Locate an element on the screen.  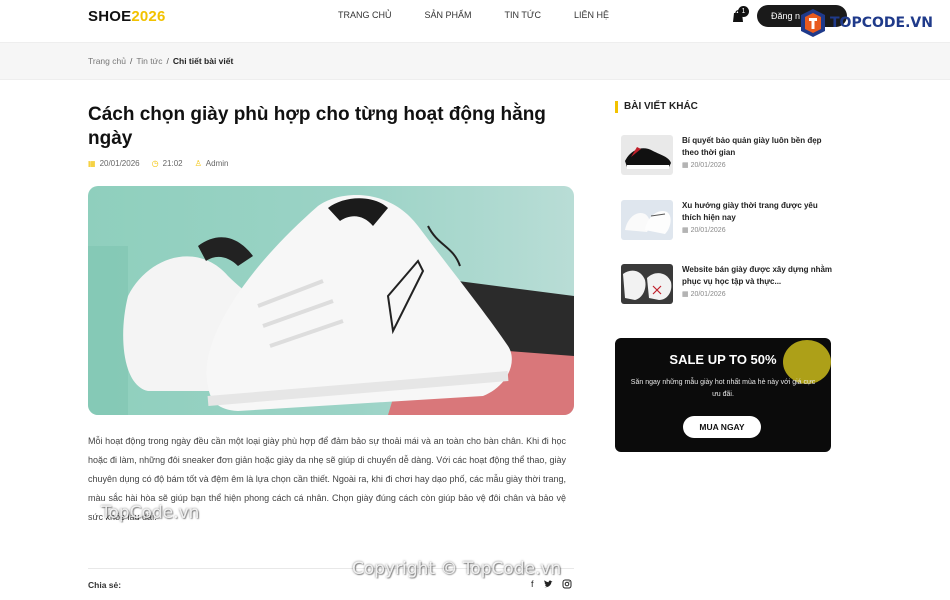
social-links: f is located at coordinates (551, 584).